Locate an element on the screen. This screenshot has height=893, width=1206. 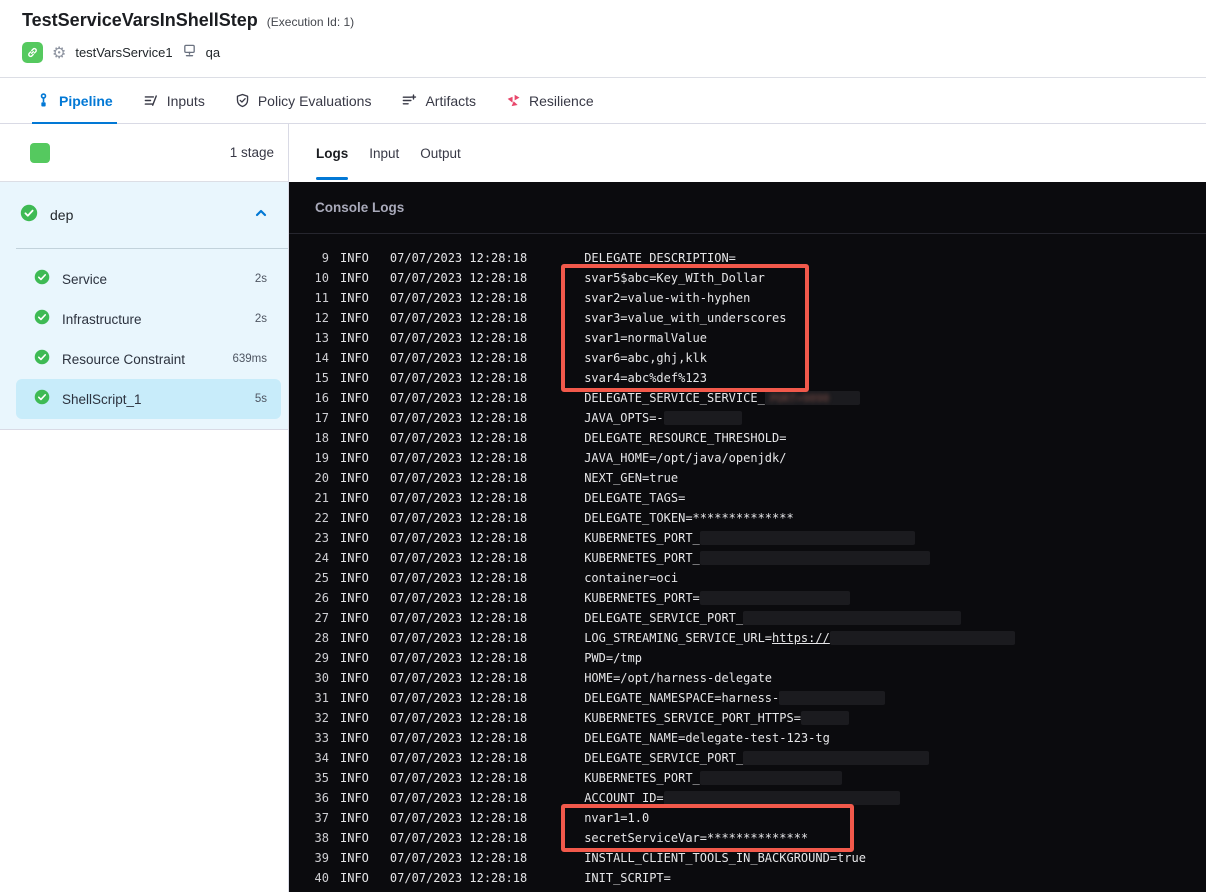
tab-policy-evaluations: Policy Evaluations is located at coordinates (303, 100).